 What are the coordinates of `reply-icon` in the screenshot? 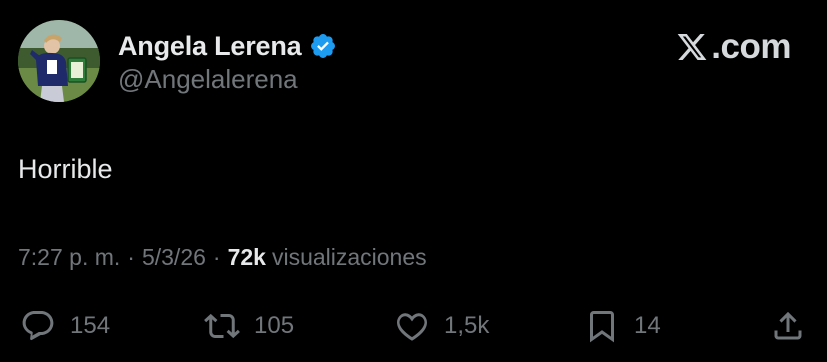 It's located at (38, 326).